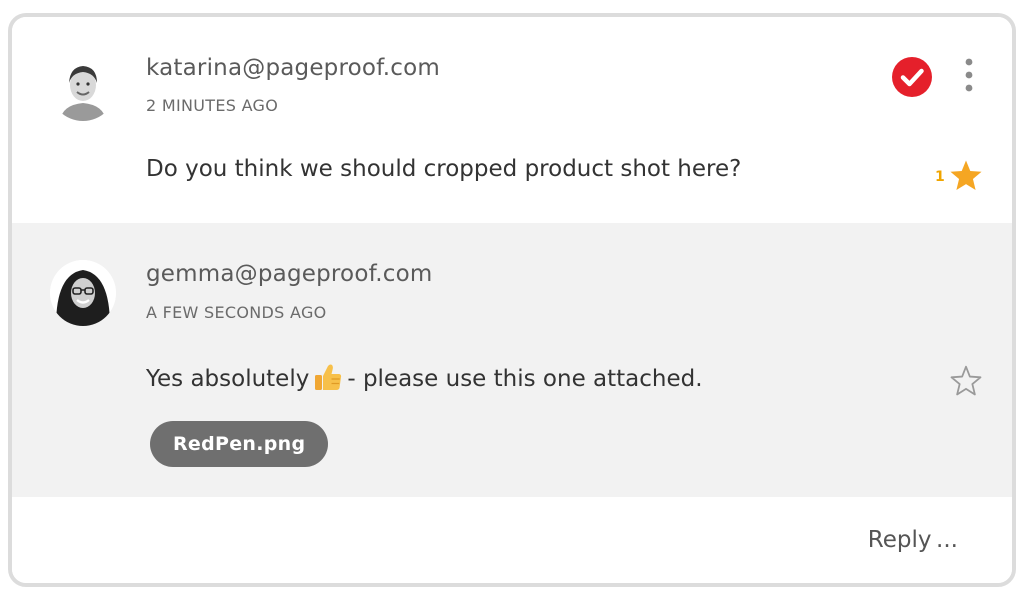 The height and width of the screenshot is (596, 1024). I want to click on avatar-gemma, so click(83, 293).